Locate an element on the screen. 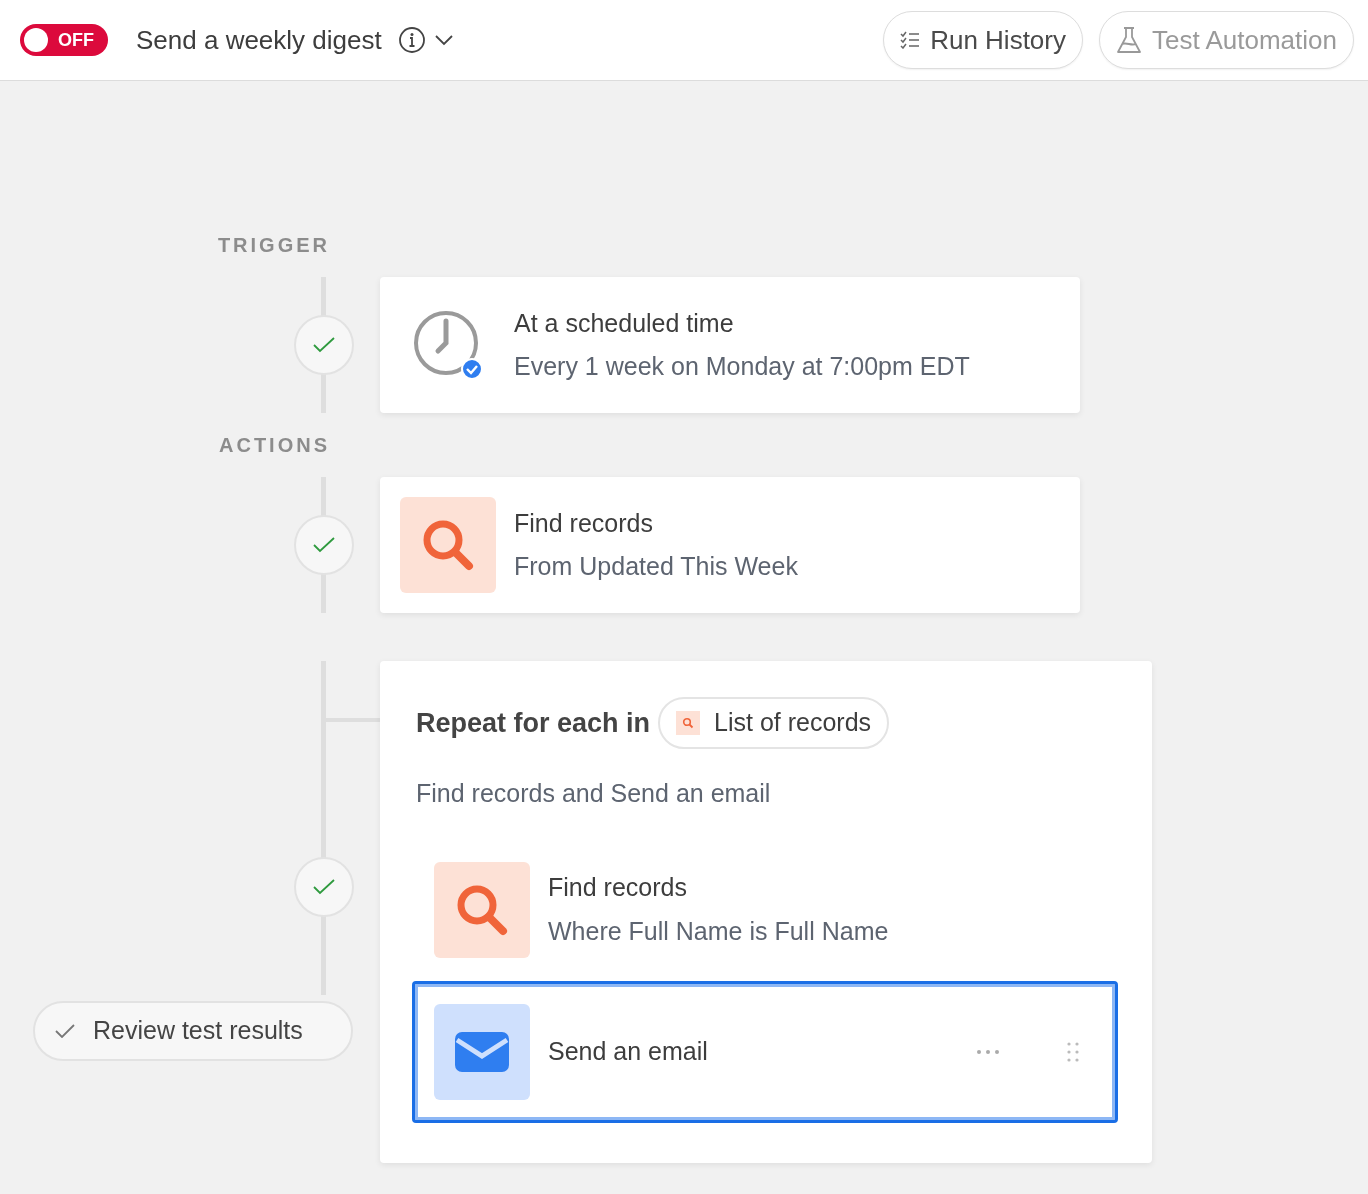 This screenshot has height=1194, width=1368. flask-icon is located at coordinates (1129, 40).